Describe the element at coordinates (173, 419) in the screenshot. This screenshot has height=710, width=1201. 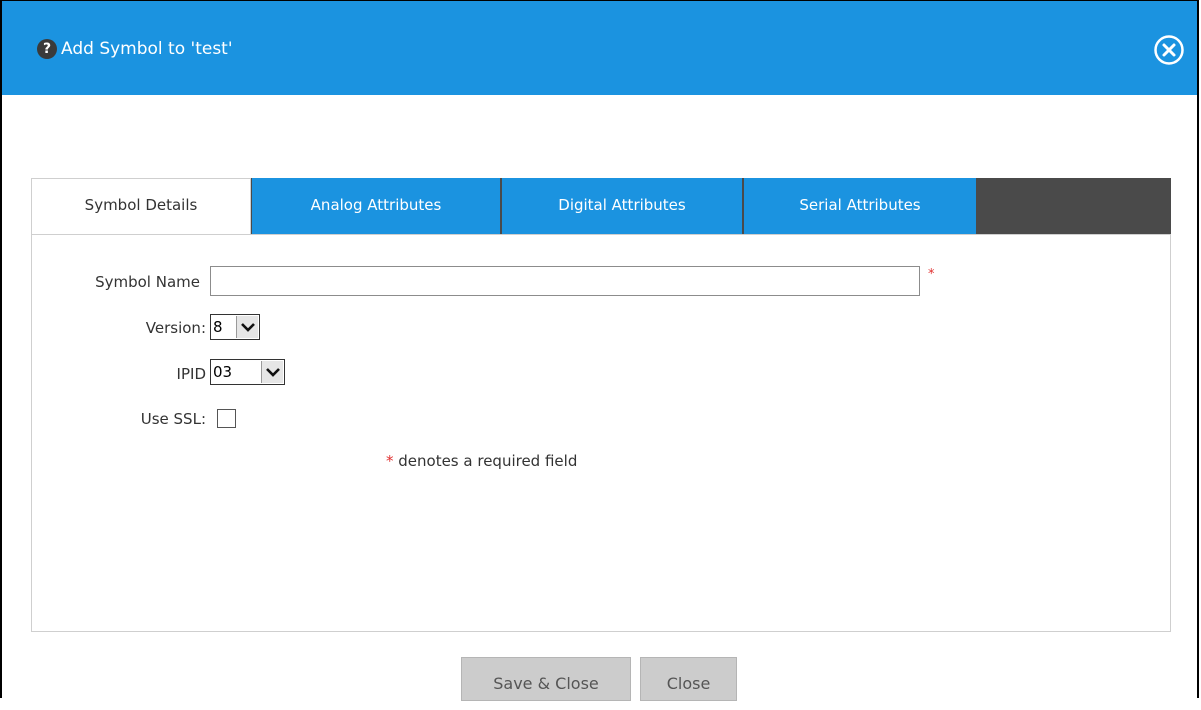
I see `use-ssl-label: Use SSL:` at that location.